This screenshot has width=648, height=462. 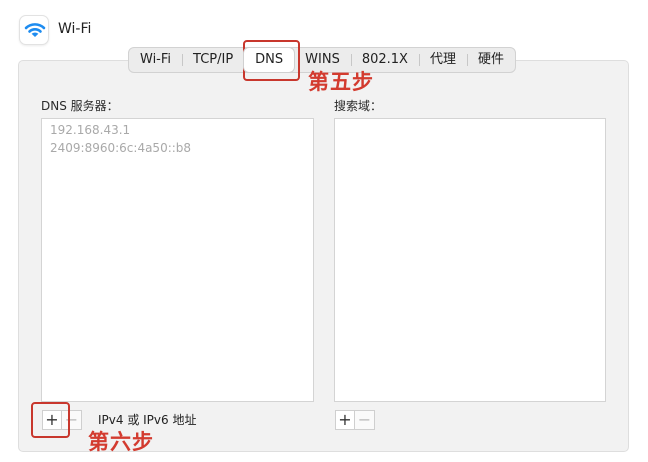 I want to click on step5-annotation: 第五步, so click(x=341, y=82).